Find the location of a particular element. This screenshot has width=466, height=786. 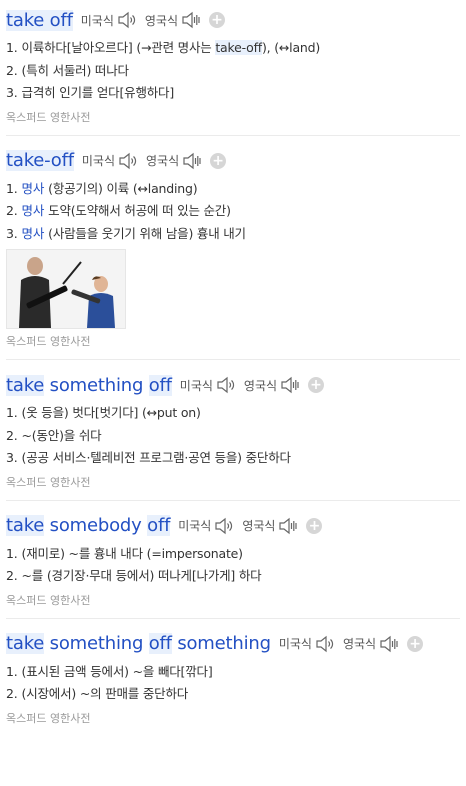

definition-item: 2. ~를 (경기장·무대 등에서) 떠나게[나가게] 하다 is located at coordinates (233, 576).